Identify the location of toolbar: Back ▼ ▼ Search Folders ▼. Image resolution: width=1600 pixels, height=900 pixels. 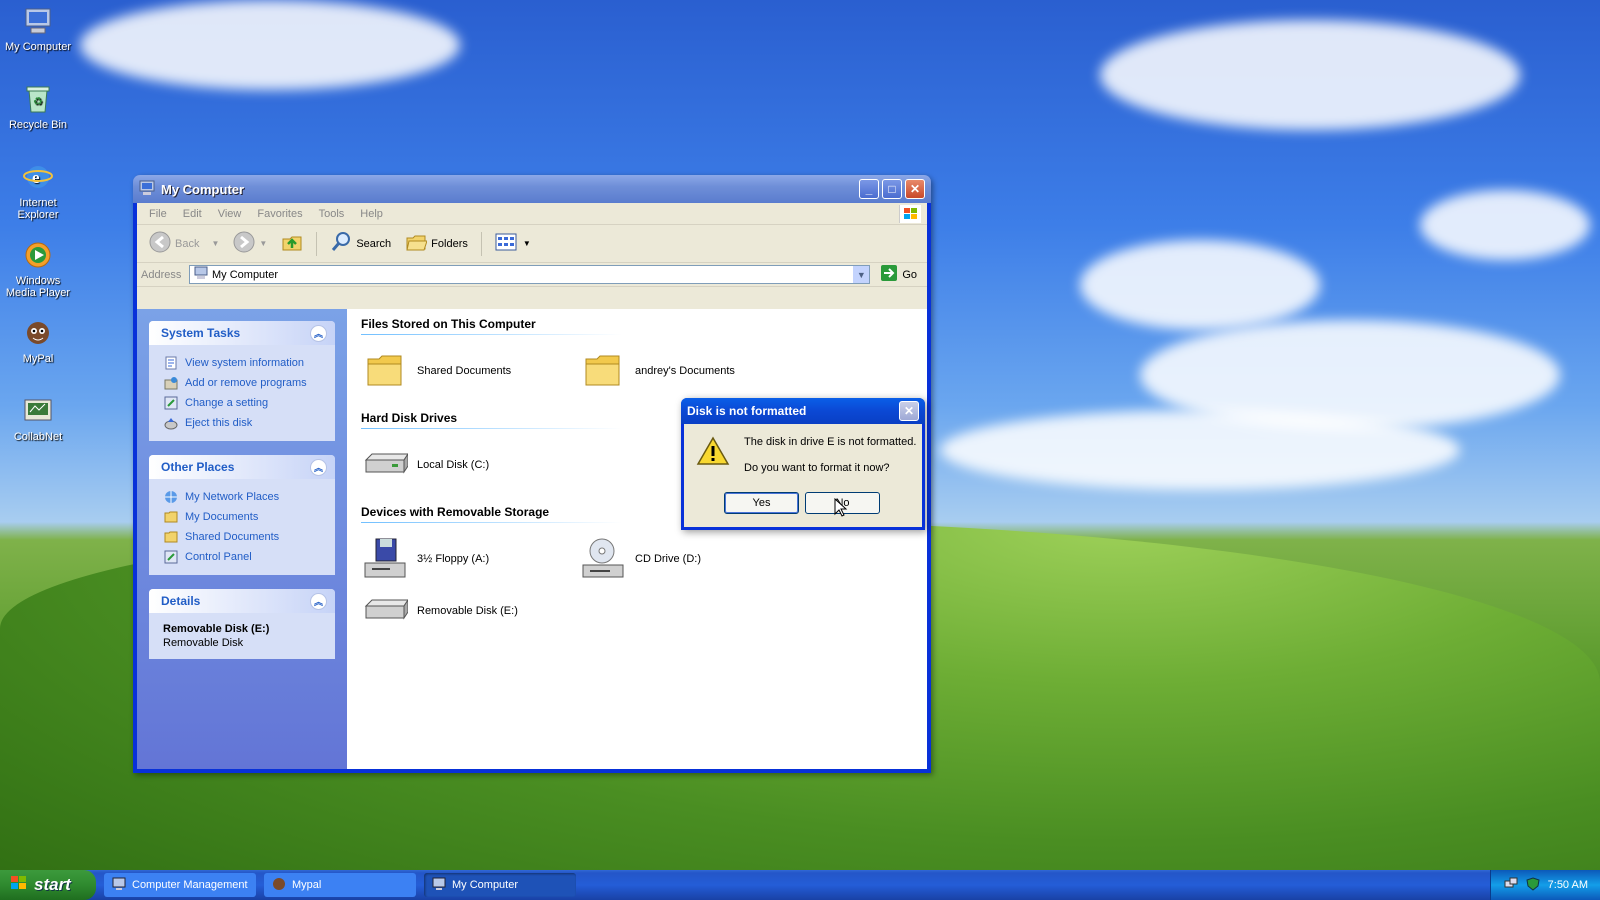
(532, 244).